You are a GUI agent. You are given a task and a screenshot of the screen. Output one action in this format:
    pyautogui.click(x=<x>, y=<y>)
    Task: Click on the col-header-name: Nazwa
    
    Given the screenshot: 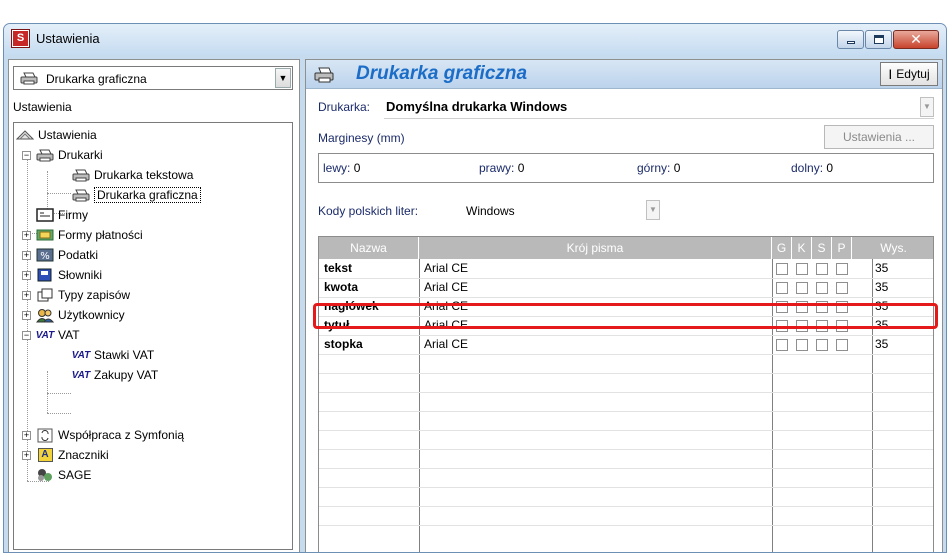 What is the action you would take?
    pyautogui.click(x=369, y=248)
    